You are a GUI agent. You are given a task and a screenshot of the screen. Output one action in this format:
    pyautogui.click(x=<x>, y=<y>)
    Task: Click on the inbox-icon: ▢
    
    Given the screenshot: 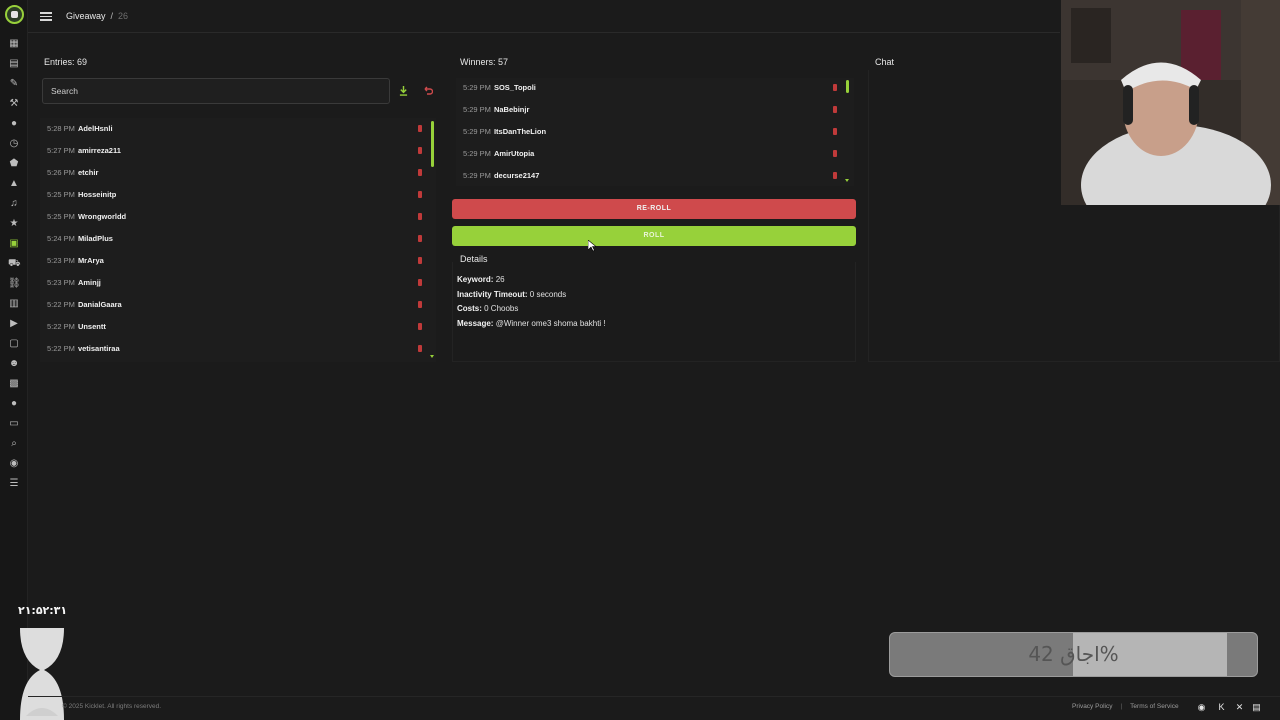 What is the action you would take?
    pyautogui.click(x=14, y=343)
    